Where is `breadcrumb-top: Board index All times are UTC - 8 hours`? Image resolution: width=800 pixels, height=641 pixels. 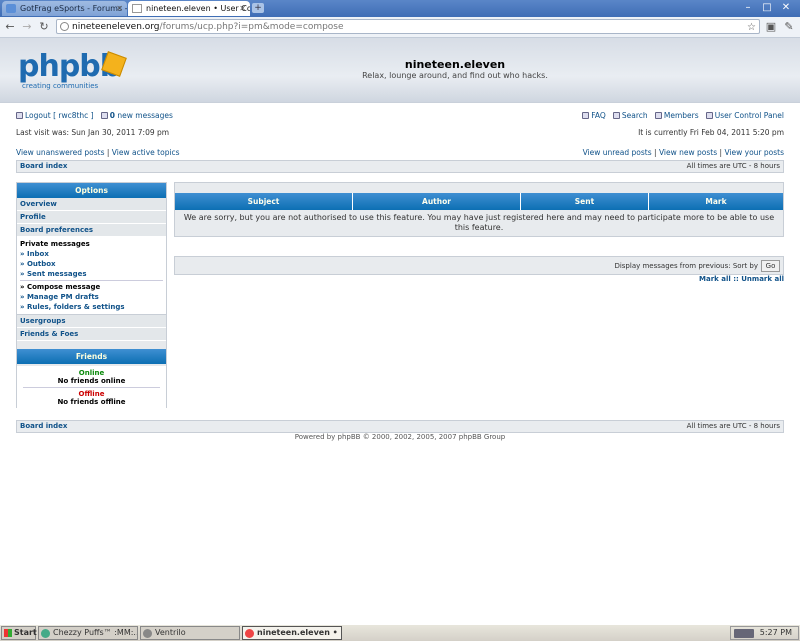 breadcrumb-top: Board index All times are UTC - 8 hours is located at coordinates (400, 166).